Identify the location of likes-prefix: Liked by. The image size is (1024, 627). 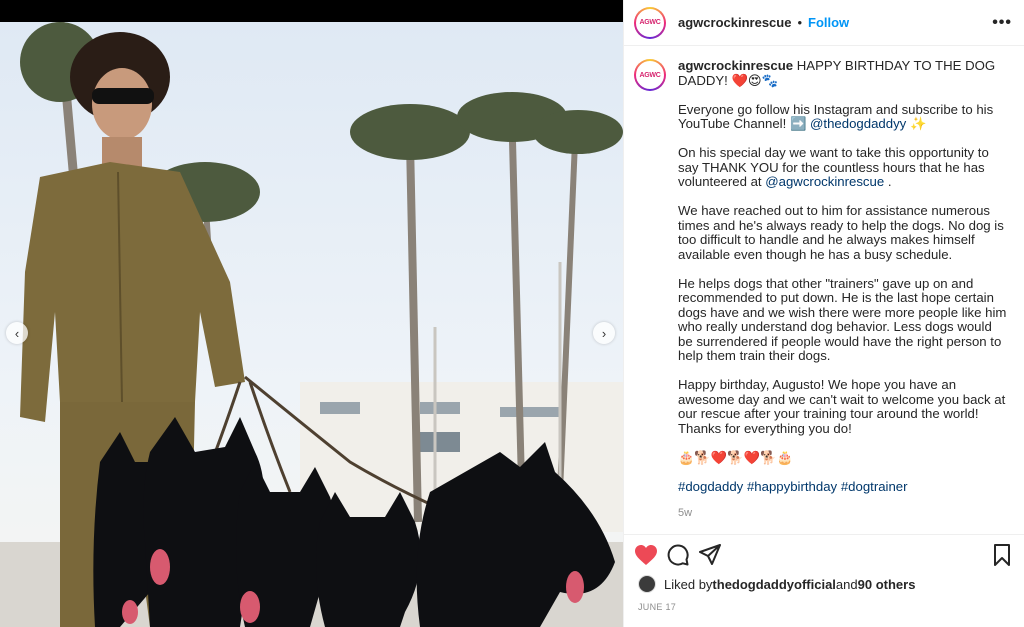
(688, 584).